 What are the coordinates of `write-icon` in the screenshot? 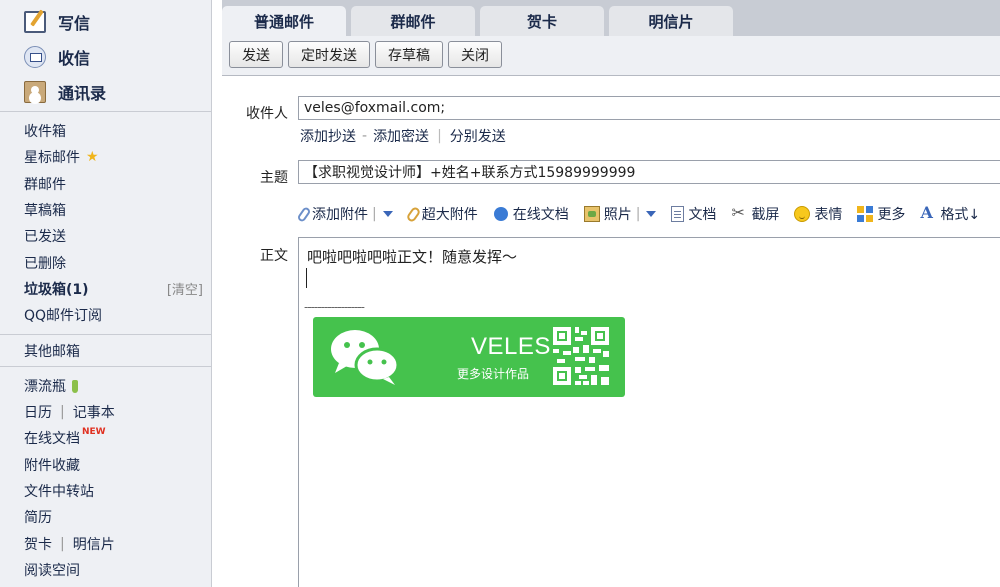 It's located at (35, 21).